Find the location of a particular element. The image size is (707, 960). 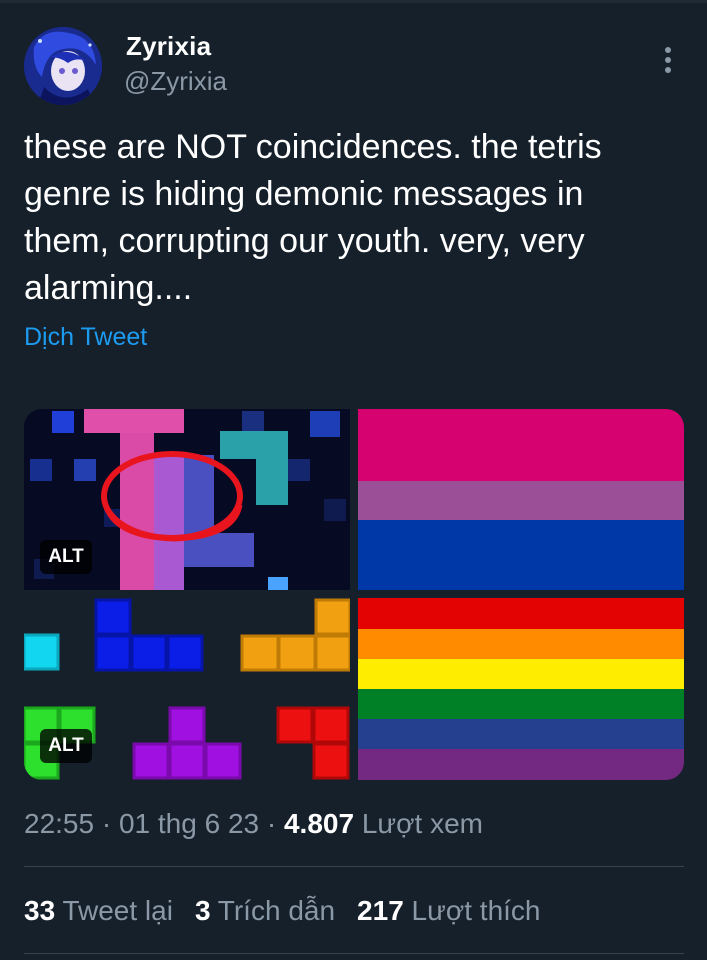

top-divider is located at coordinates (353, 1).